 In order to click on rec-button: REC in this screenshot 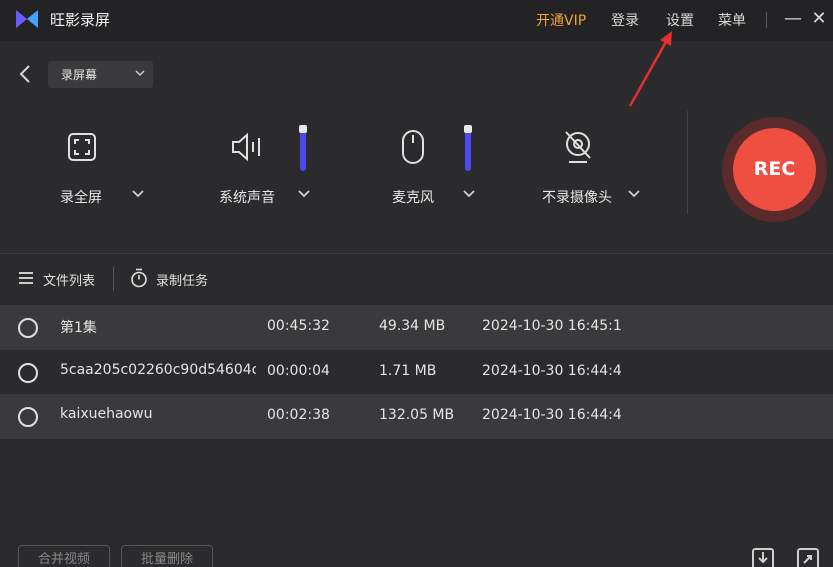, I will do `click(774, 169)`.